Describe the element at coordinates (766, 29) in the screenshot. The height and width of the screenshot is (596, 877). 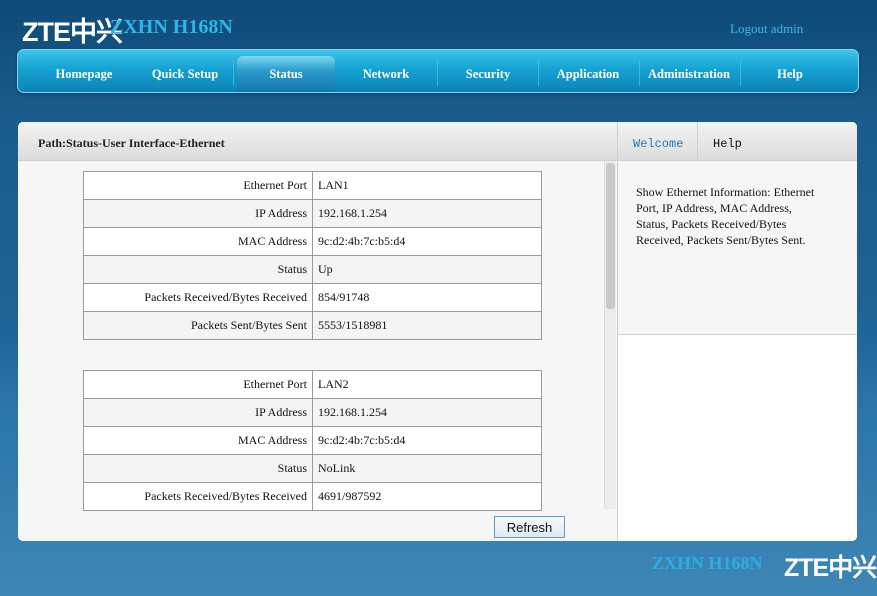
I see `logout-link: Logout admin` at that location.